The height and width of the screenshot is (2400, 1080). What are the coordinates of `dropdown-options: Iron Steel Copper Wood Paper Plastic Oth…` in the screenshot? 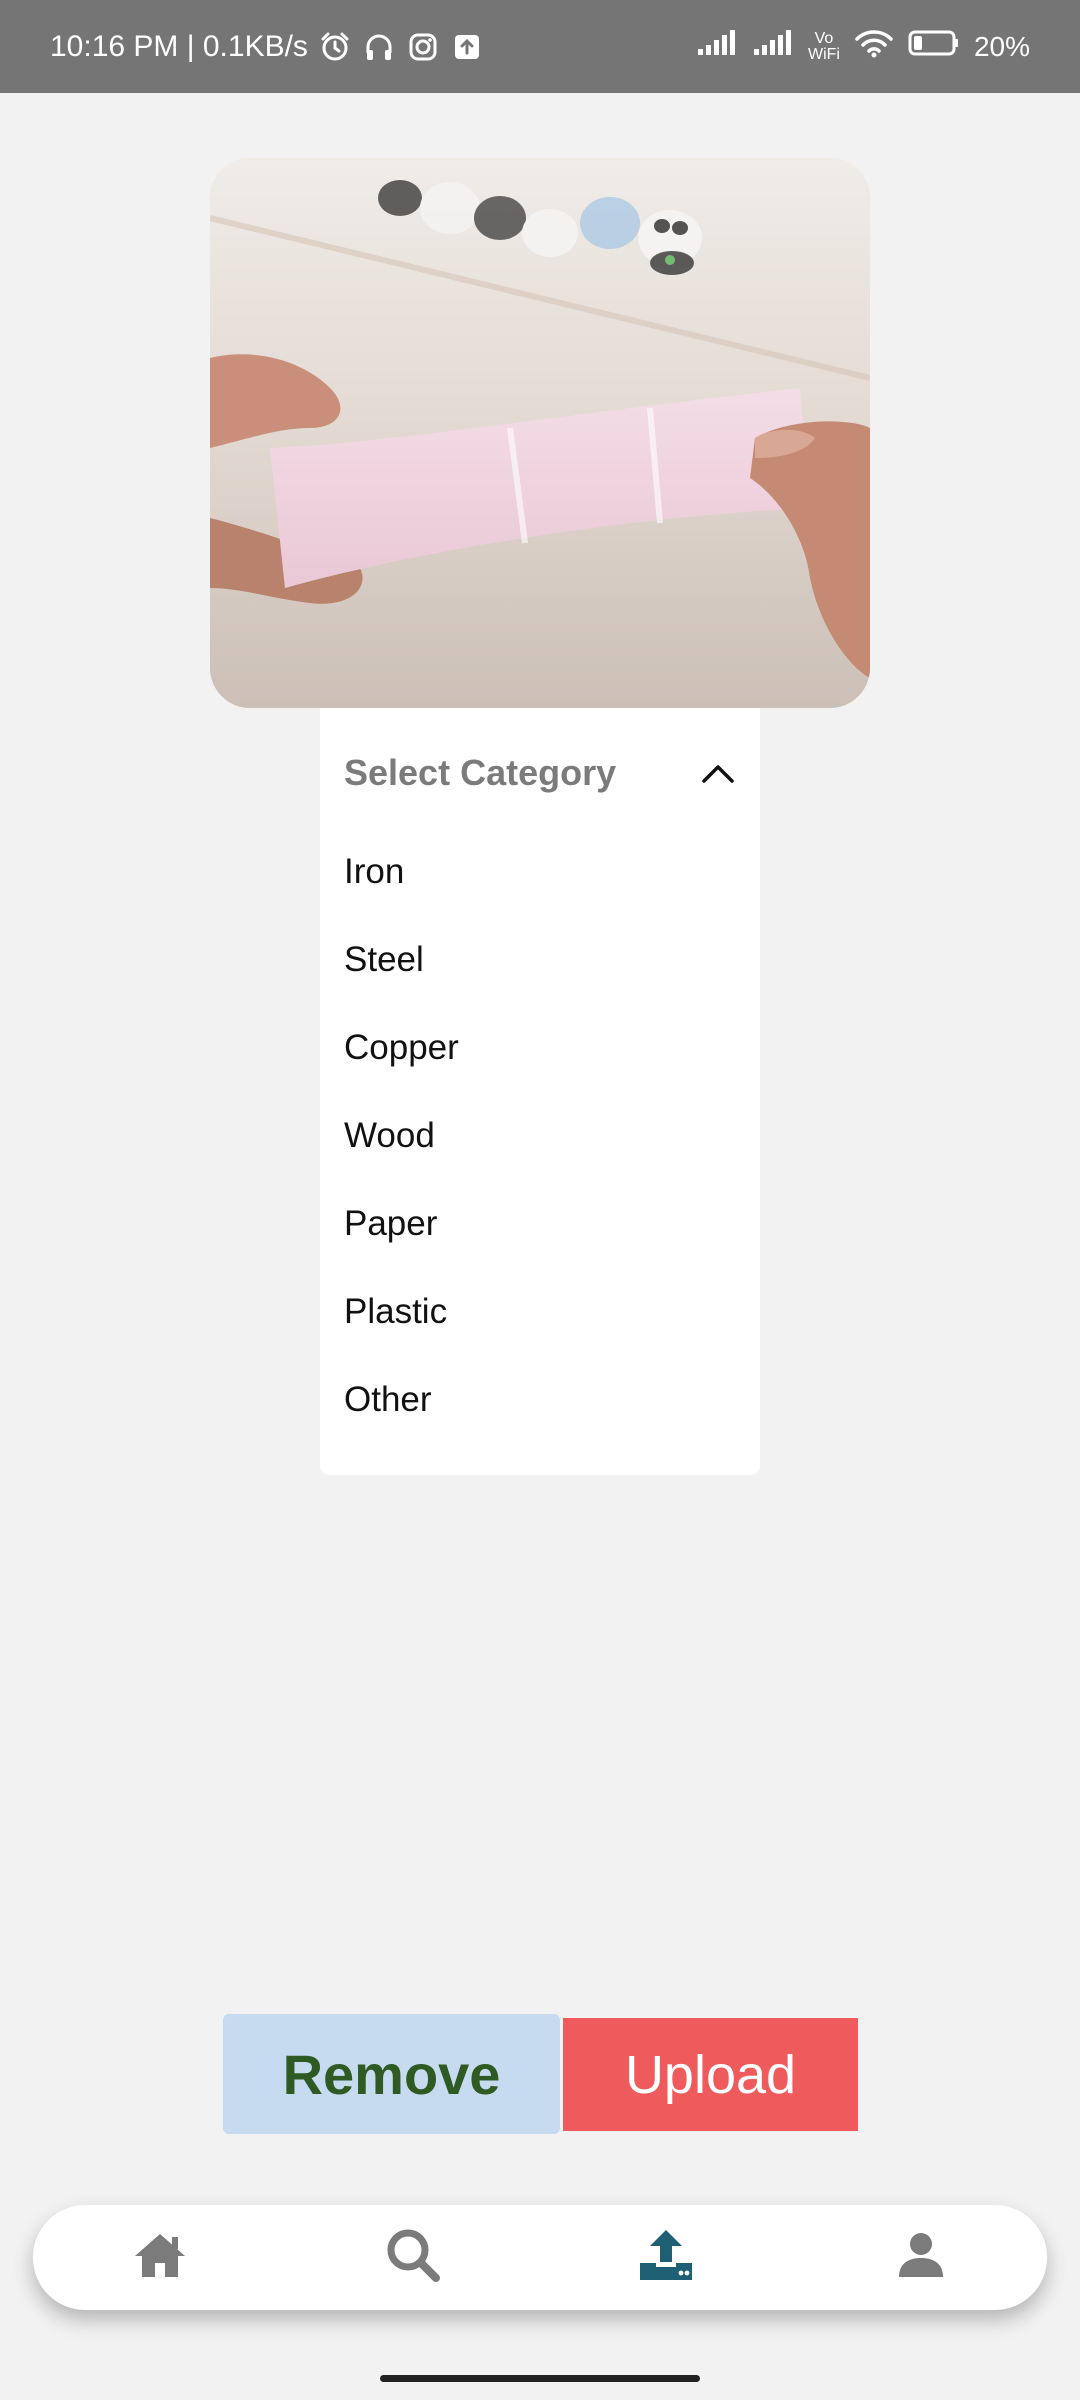 It's located at (540, 1136).